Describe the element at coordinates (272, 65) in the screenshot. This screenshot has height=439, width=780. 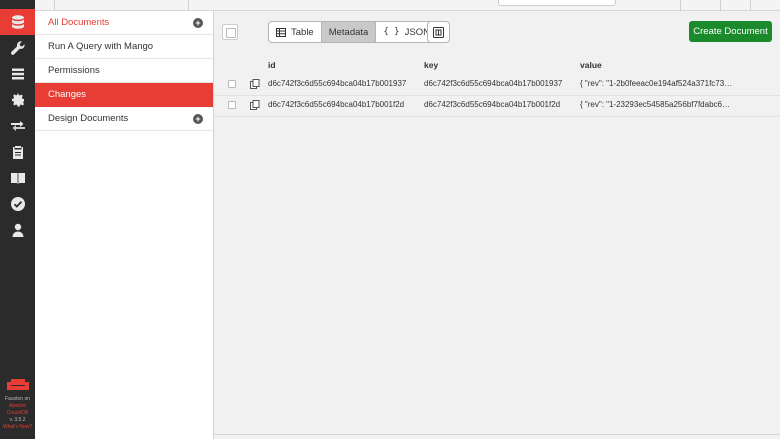
I see `column-header-id: id` at that location.